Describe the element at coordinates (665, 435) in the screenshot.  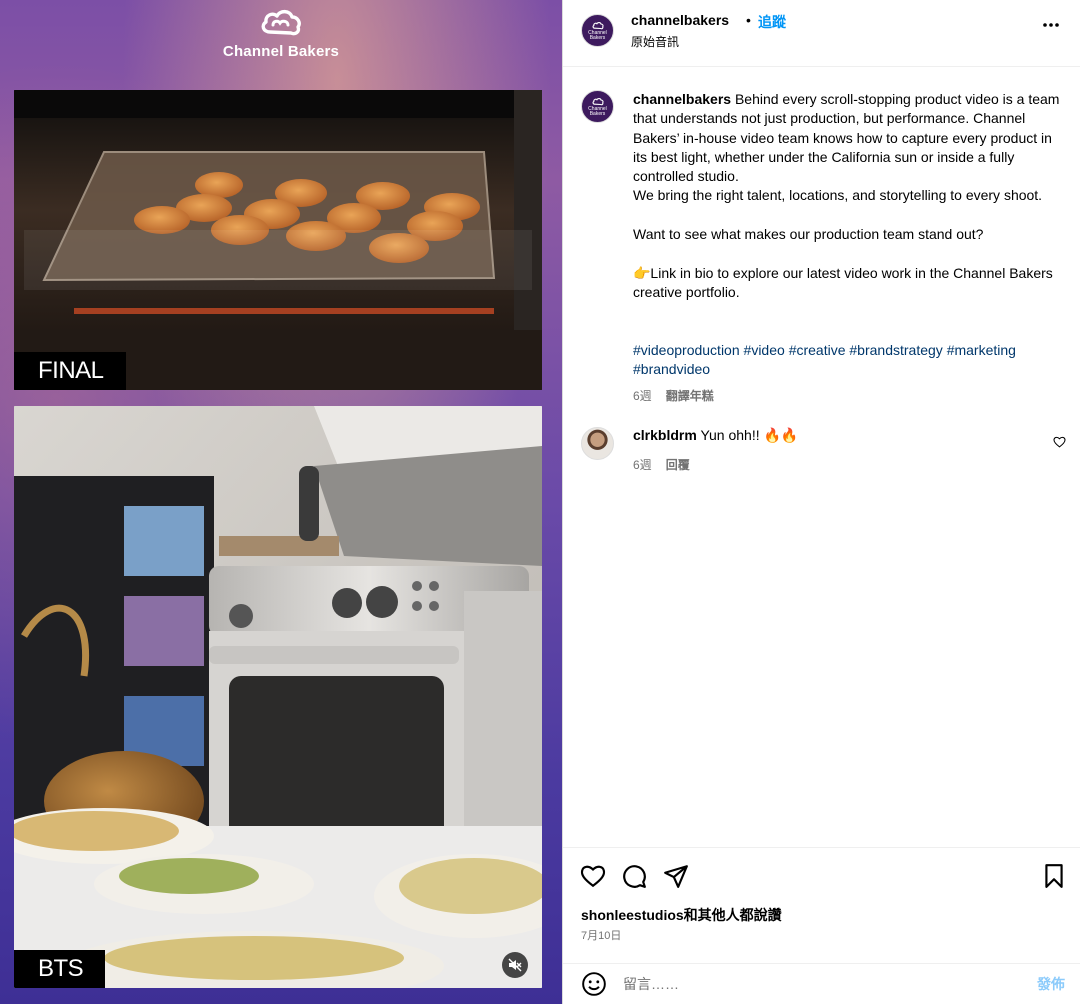
I see `commenter-username: clrkbldrm` at that location.